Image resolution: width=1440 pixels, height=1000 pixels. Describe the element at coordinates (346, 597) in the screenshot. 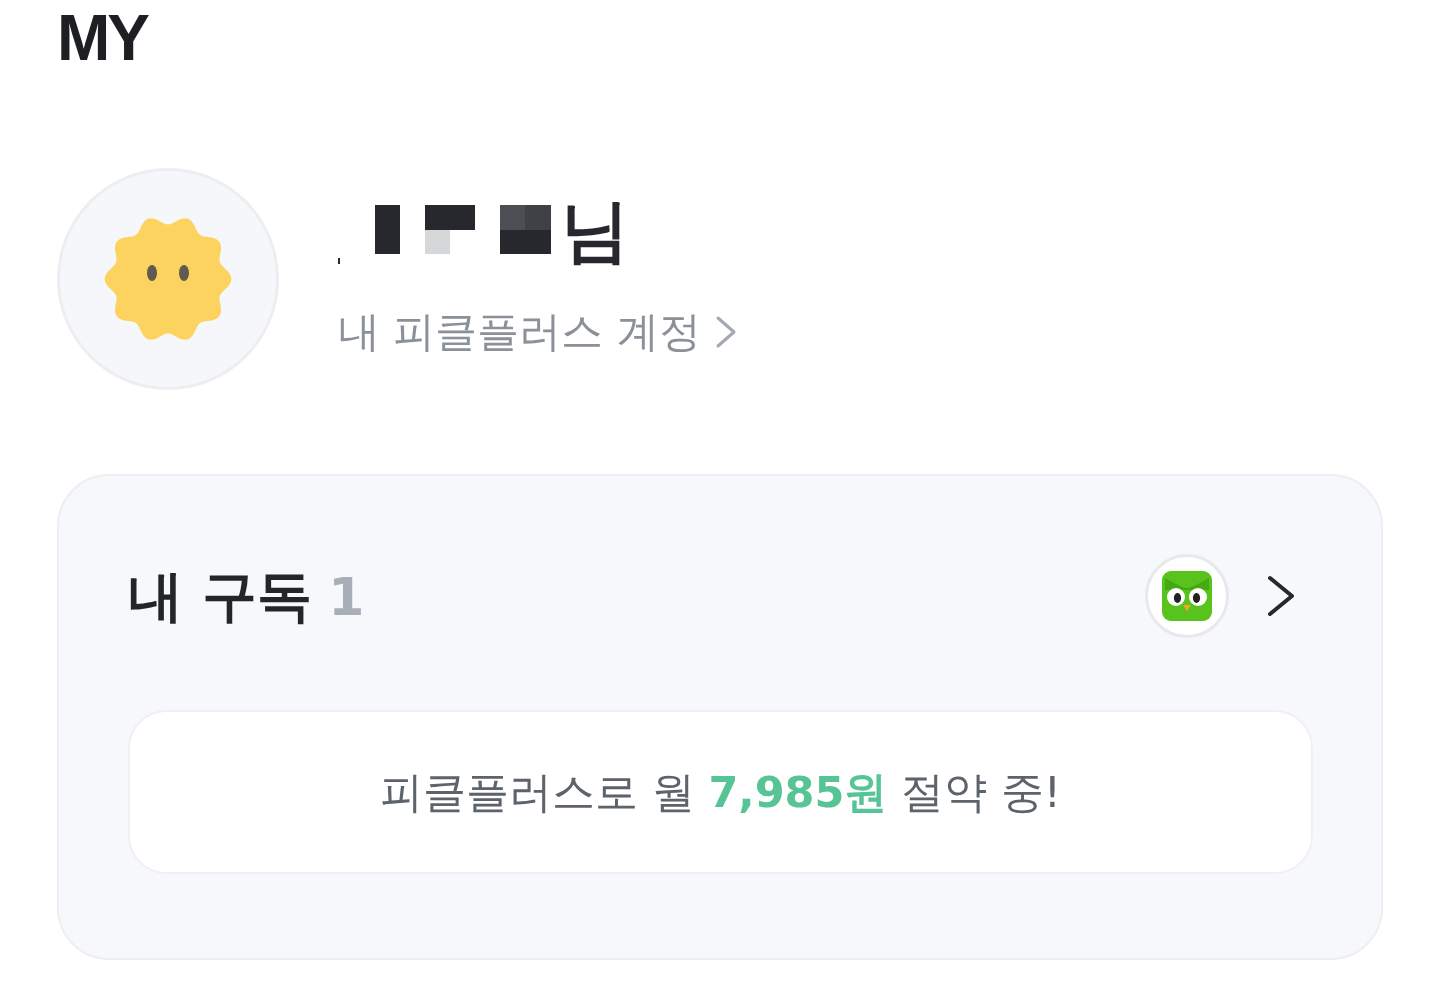

I see `subscription-count: 1` at that location.